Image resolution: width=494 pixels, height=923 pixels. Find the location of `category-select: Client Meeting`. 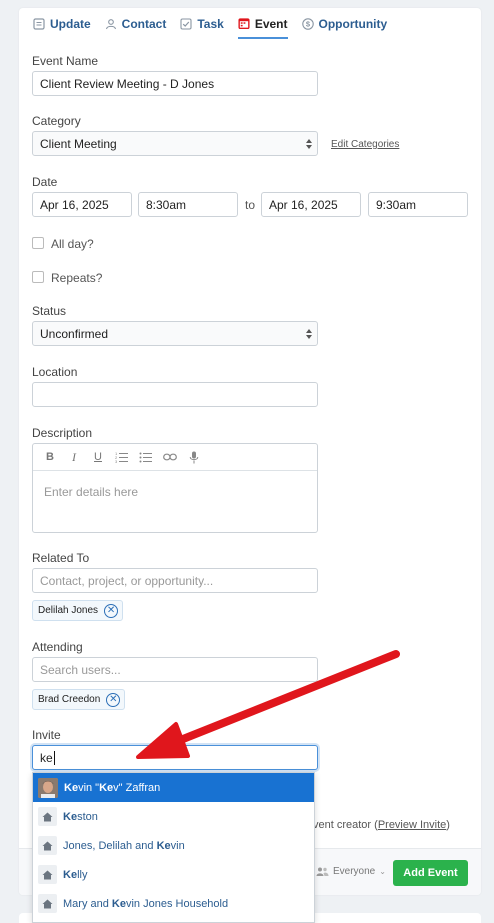

category-select: Client Meeting is located at coordinates (175, 143).